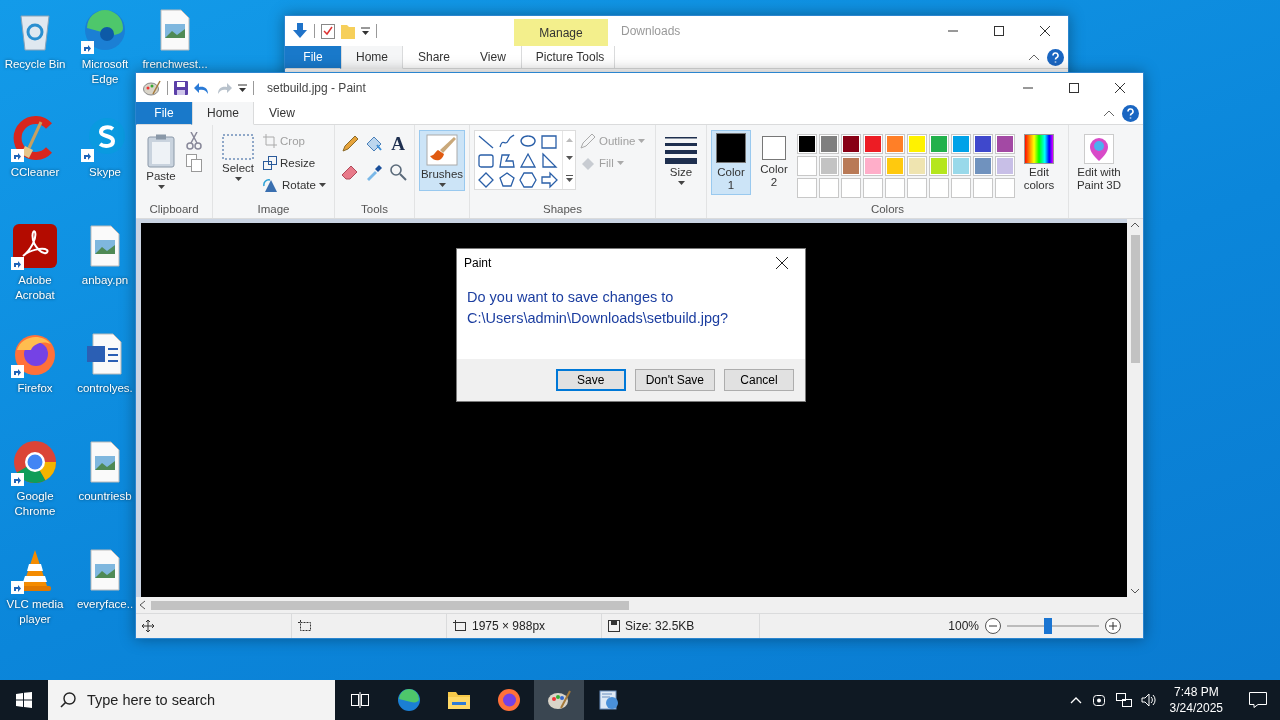  Describe the element at coordinates (1048, 626) in the screenshot. I see `zoom-slider-thumb` at that location.